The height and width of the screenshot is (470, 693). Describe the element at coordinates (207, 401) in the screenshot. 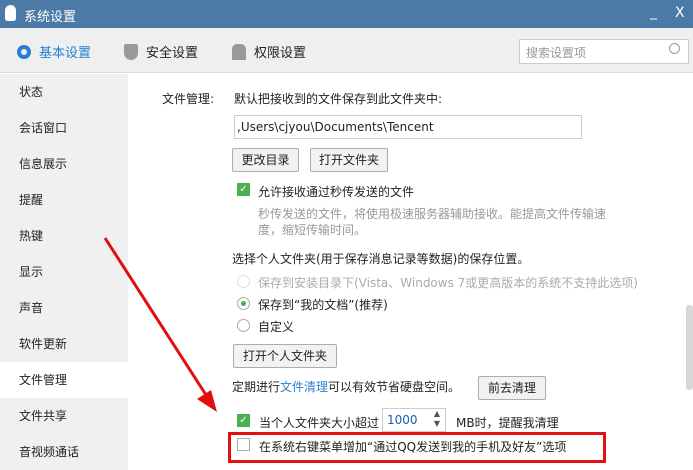

I see `arrow-head-icon` at that location.